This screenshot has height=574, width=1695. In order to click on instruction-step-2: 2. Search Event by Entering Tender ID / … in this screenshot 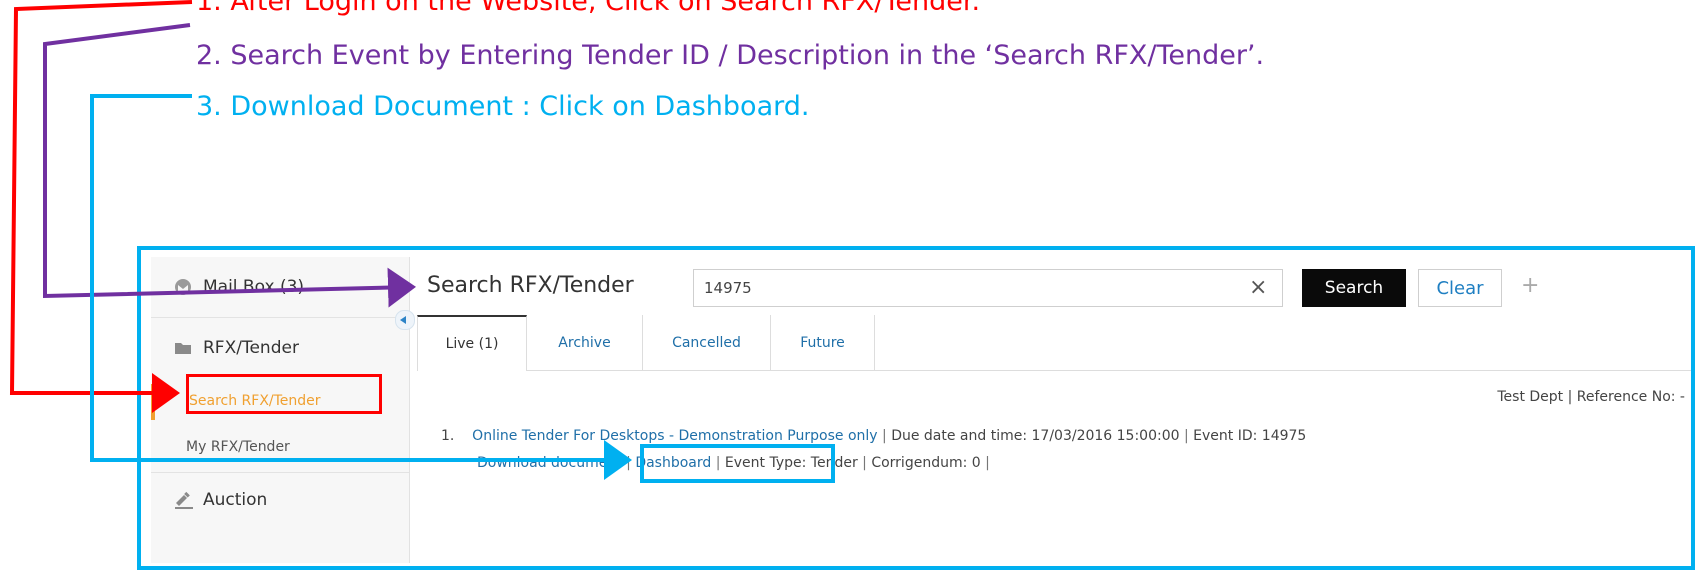, I will do `click(730, 55)`.